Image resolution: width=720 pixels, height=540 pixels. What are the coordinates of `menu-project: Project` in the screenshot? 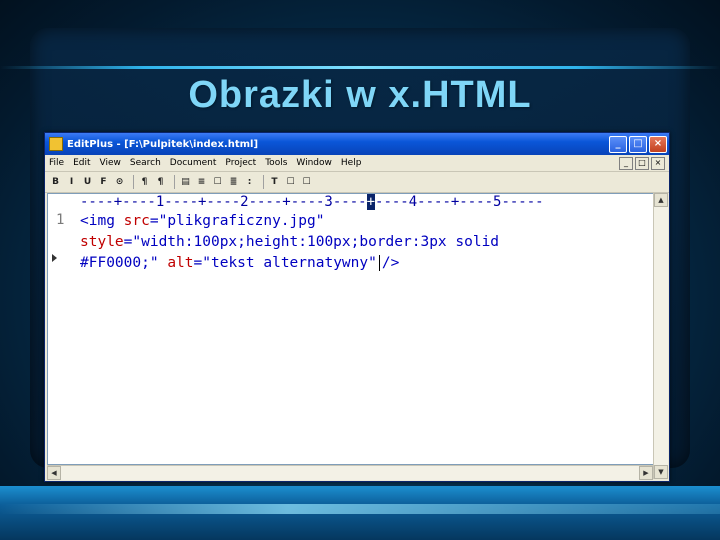 It's located at (240, 163).